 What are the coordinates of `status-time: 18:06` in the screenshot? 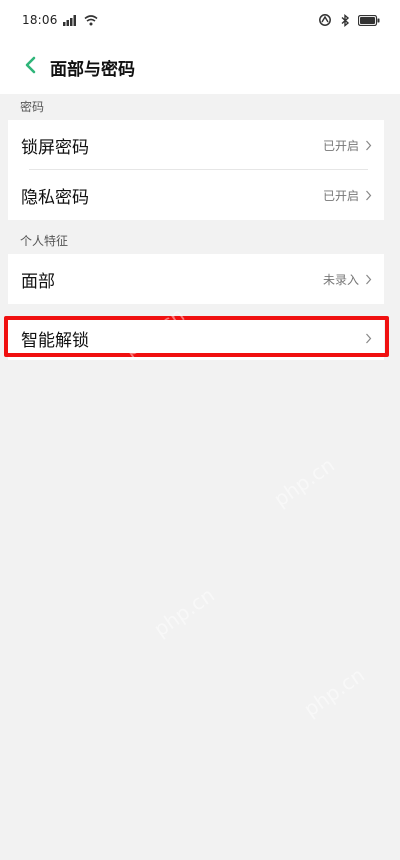 It's located at (40, 20).